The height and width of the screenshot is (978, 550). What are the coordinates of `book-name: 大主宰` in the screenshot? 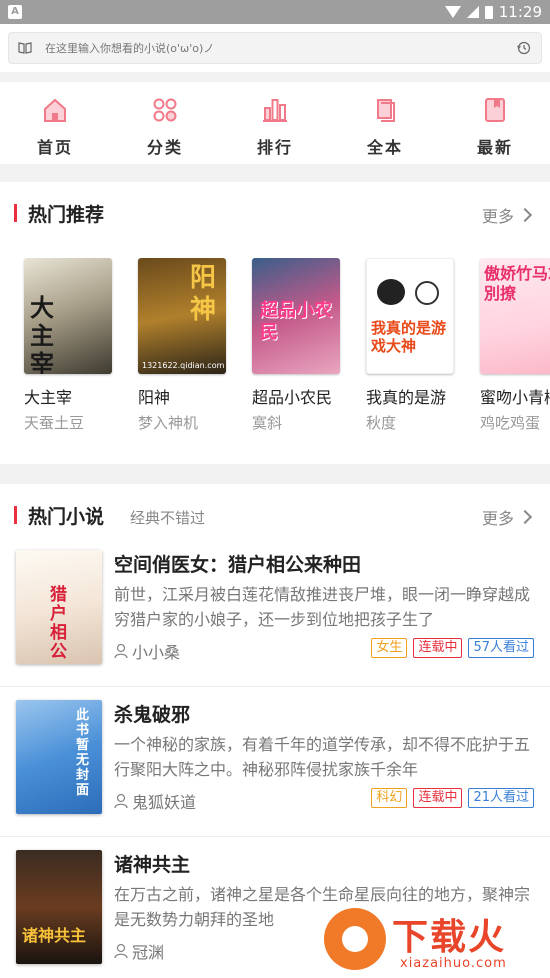 It's located at (48, 397).